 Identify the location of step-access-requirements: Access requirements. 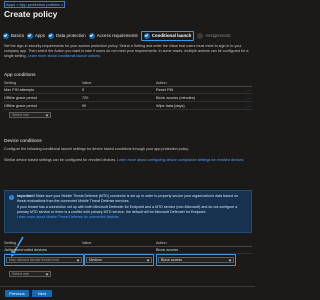
(113, 35).